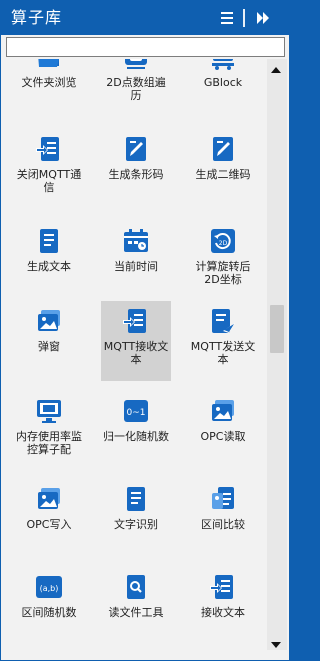  I want to click on operator-item: 弹窗, so click(49, 341).